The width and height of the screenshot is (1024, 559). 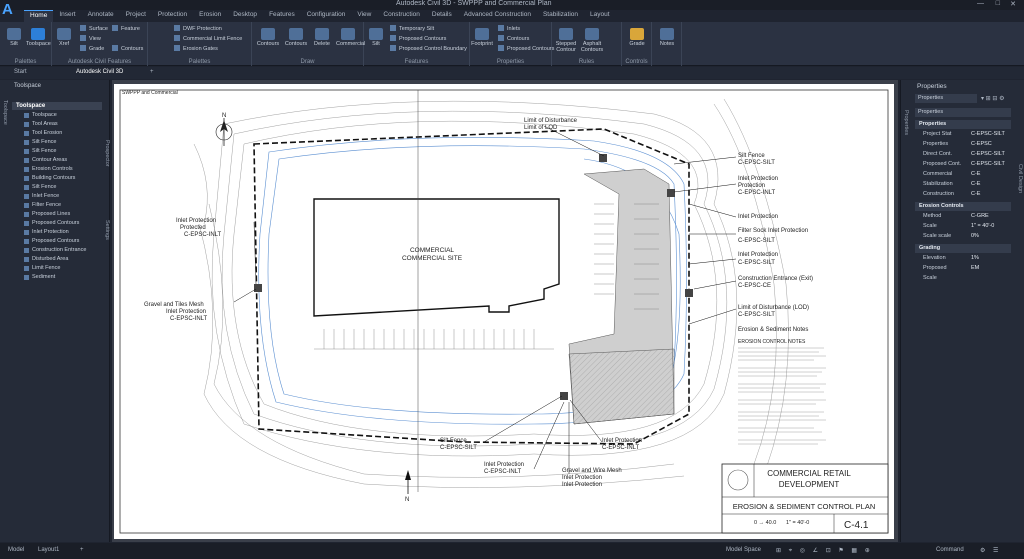 I want to click on toolspace-button: Toolspace, so click(x=38, y=36).